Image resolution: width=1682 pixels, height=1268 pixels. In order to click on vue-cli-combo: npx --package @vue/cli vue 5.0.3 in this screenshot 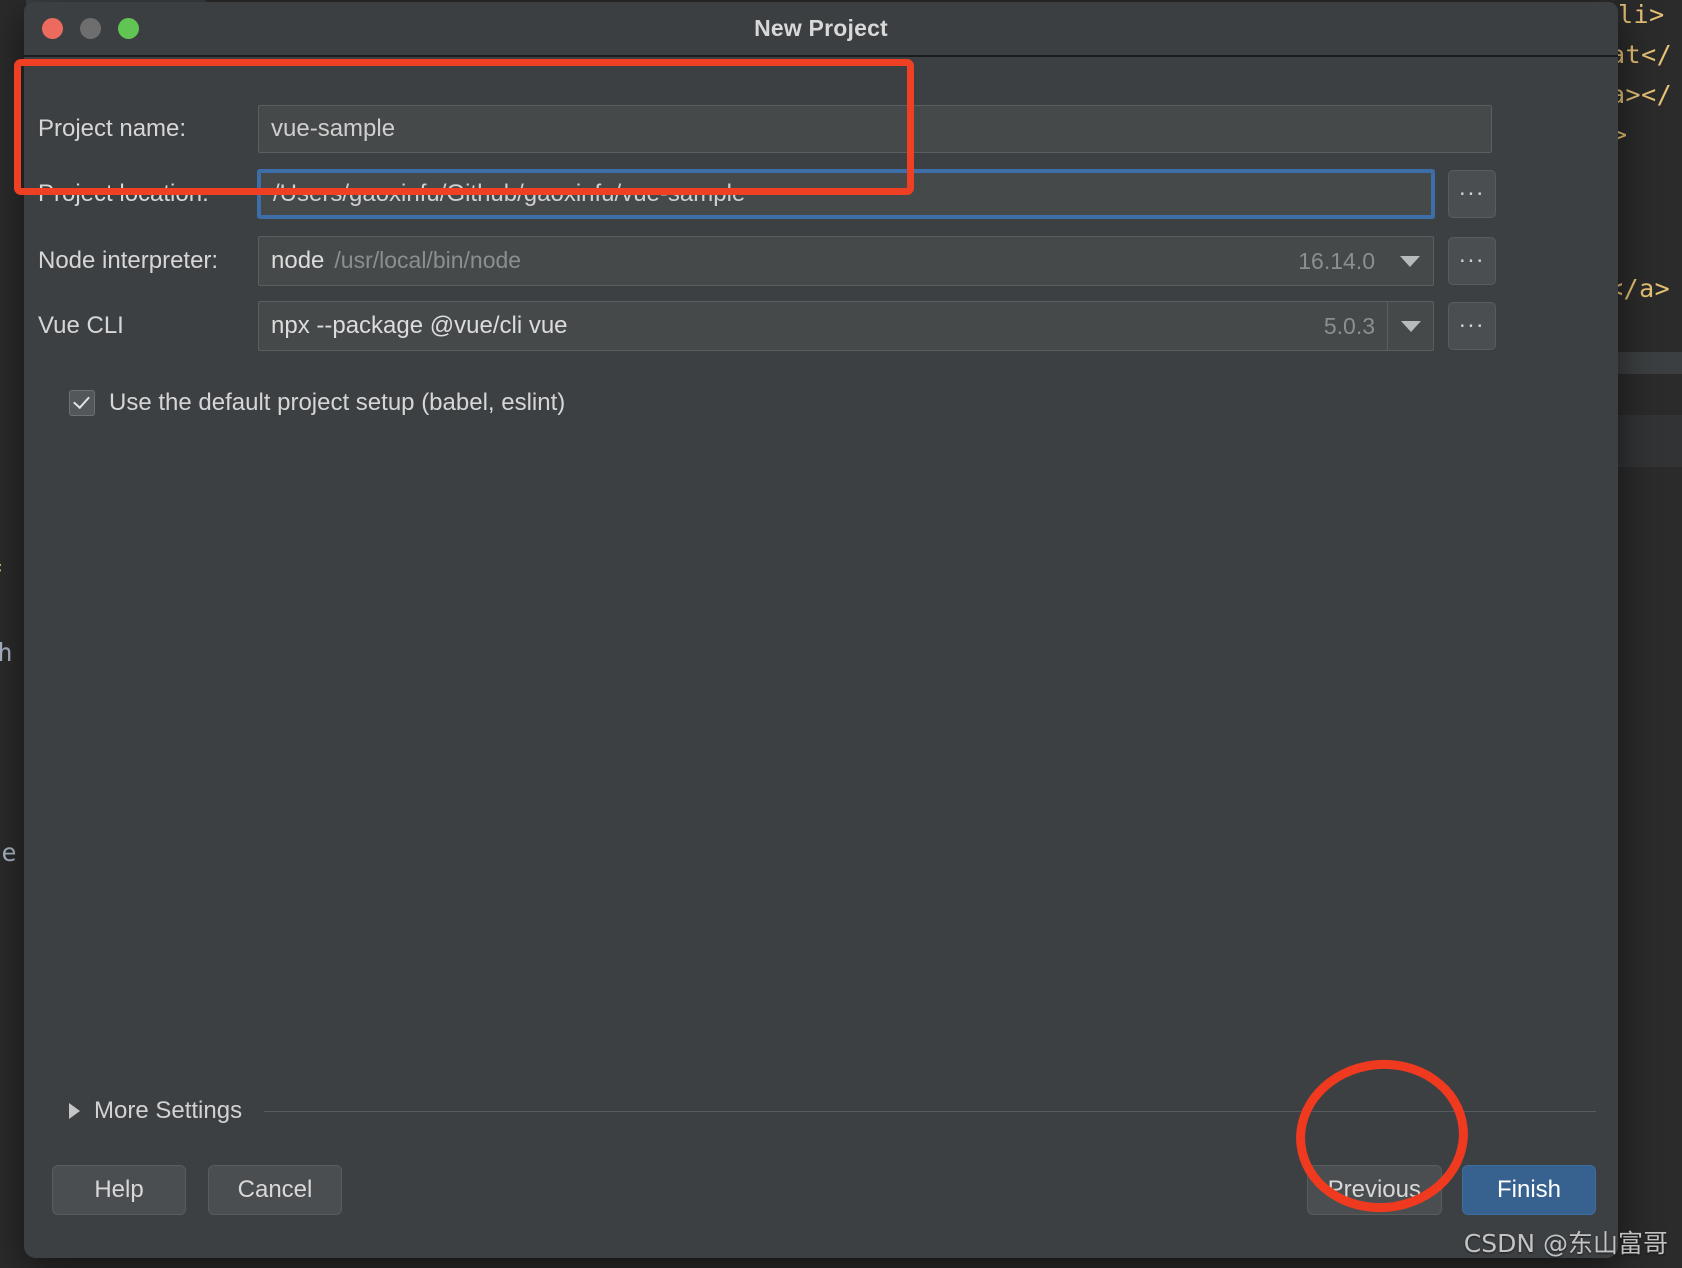, I will do `click(846, 326)`.